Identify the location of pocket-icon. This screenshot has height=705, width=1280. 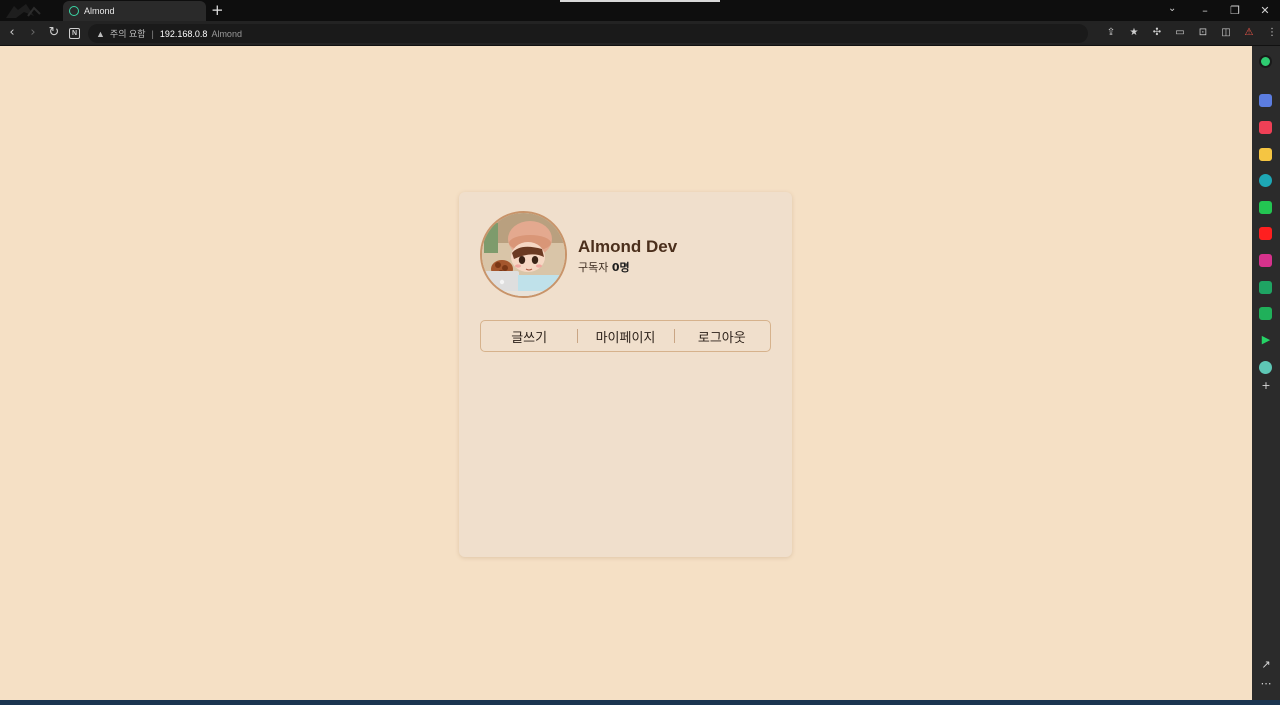
(1265, 127).